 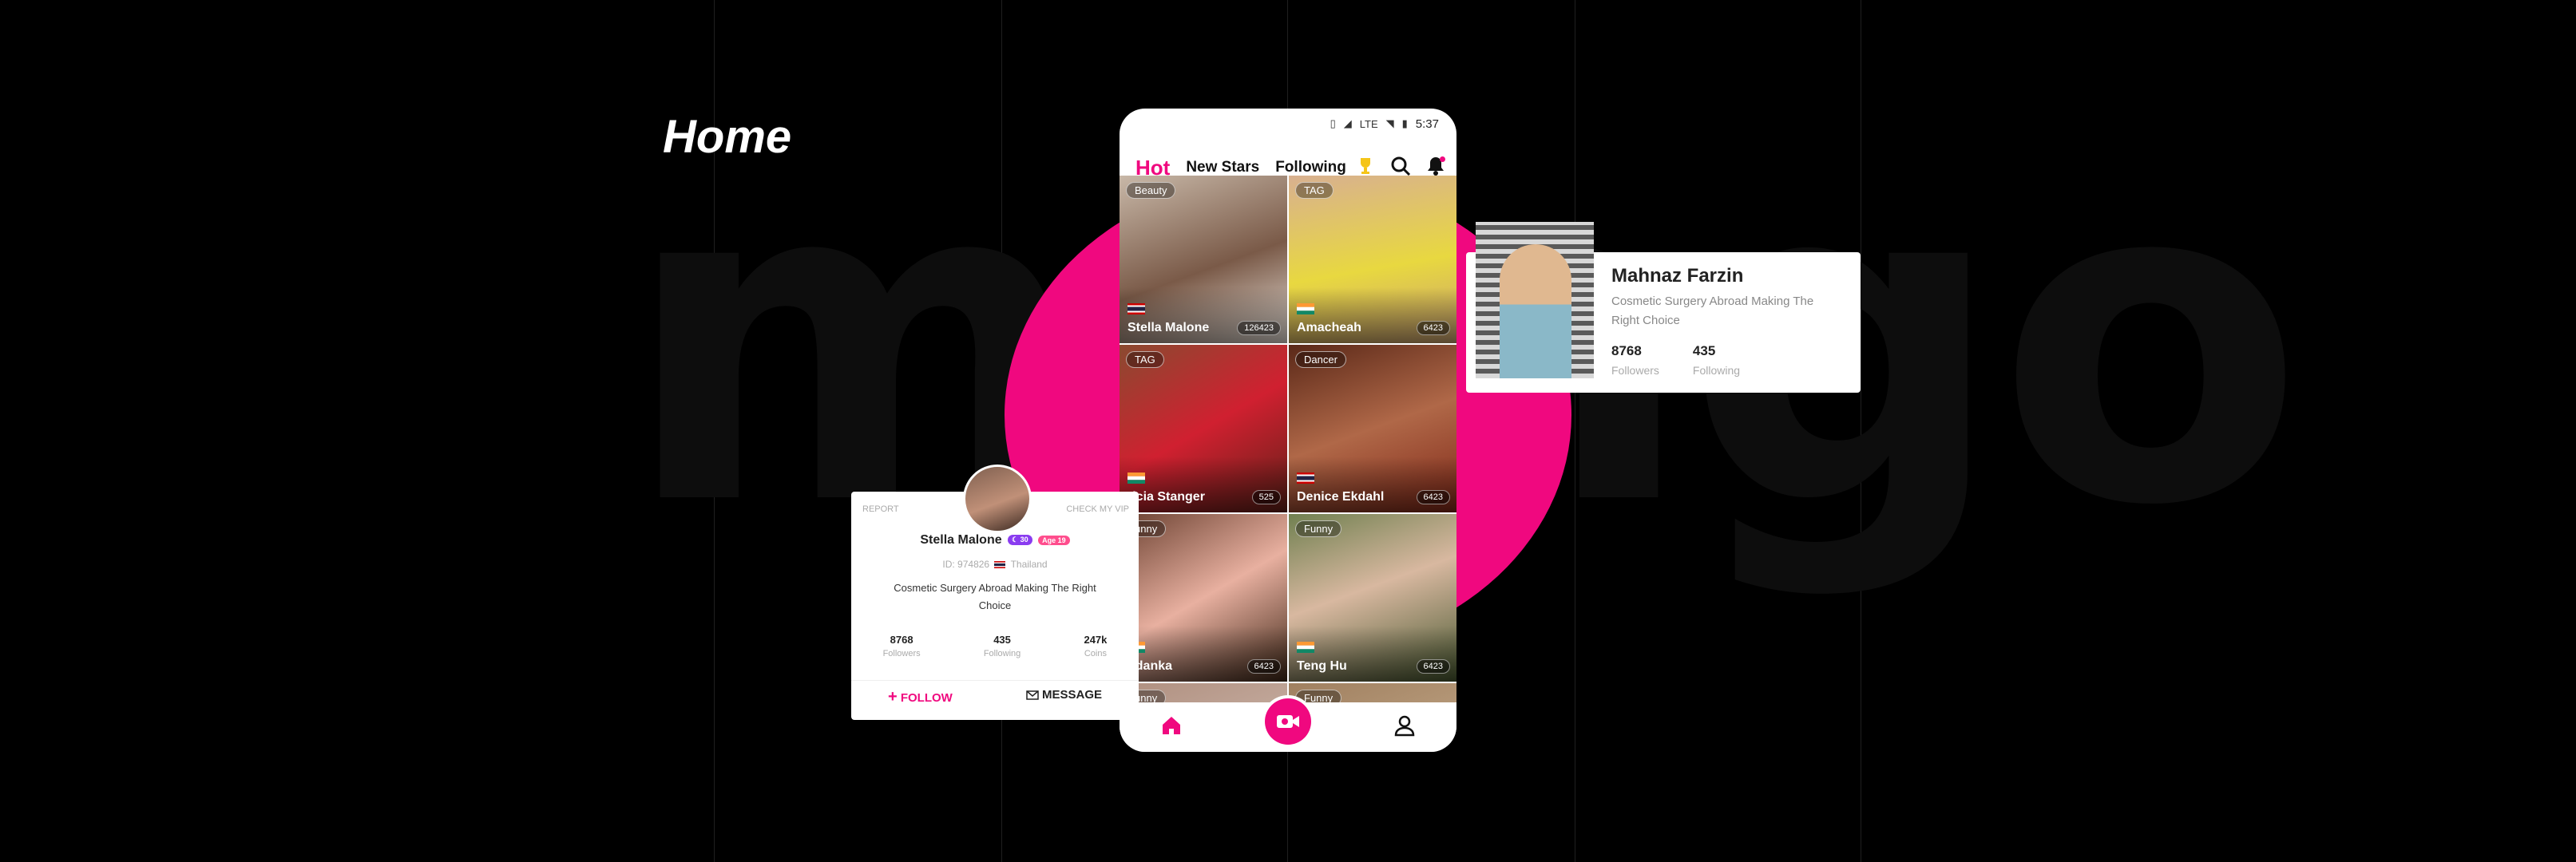 I want to click on mail-icon, so click(x=1032, y=695).